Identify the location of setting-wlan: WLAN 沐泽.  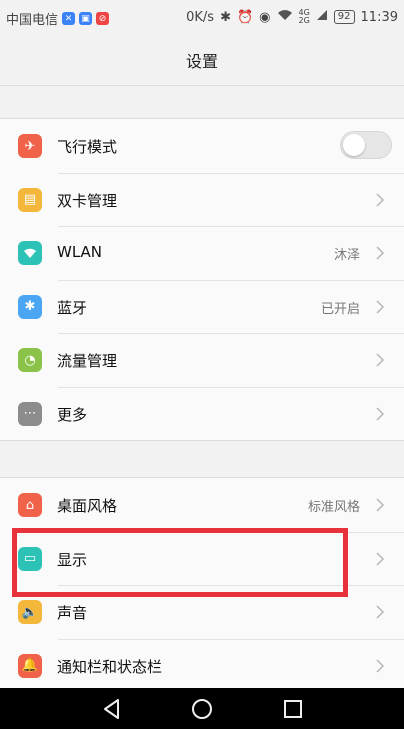
(202, 253).